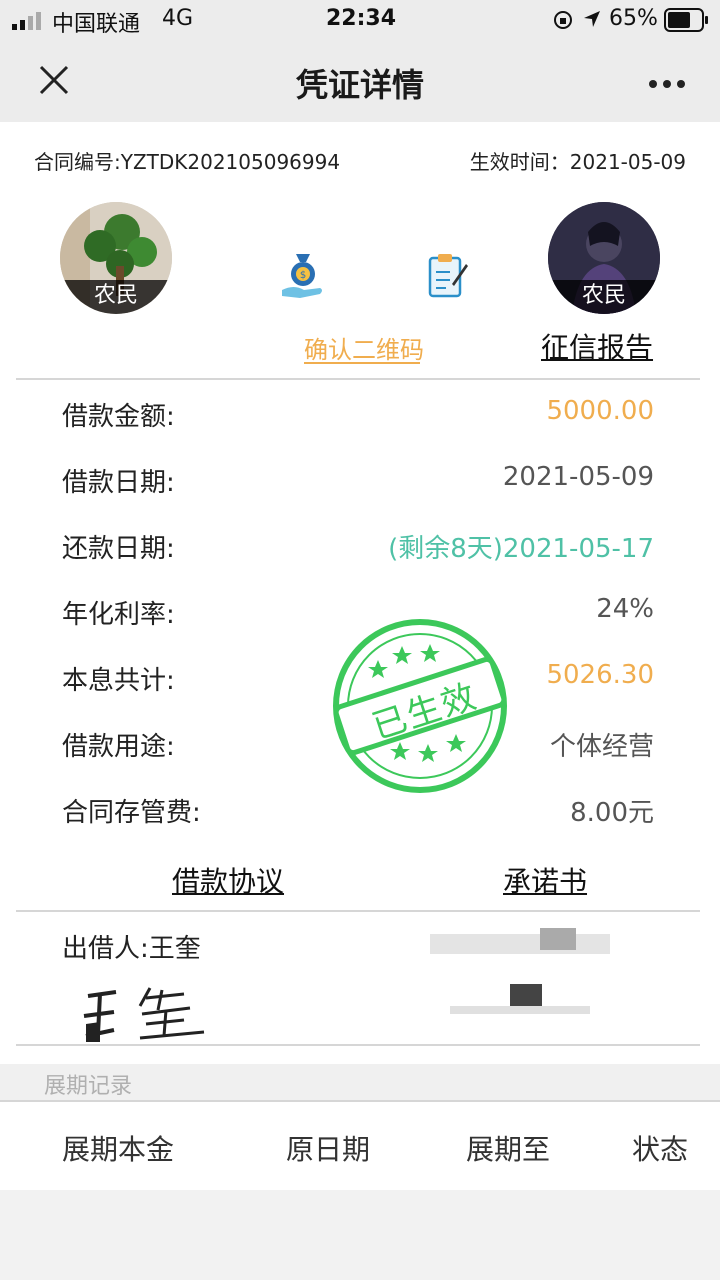 This screenshot has height=1280, width=720. I want to click on custody-fee-label: 合同存管费:, so click(131, 813).